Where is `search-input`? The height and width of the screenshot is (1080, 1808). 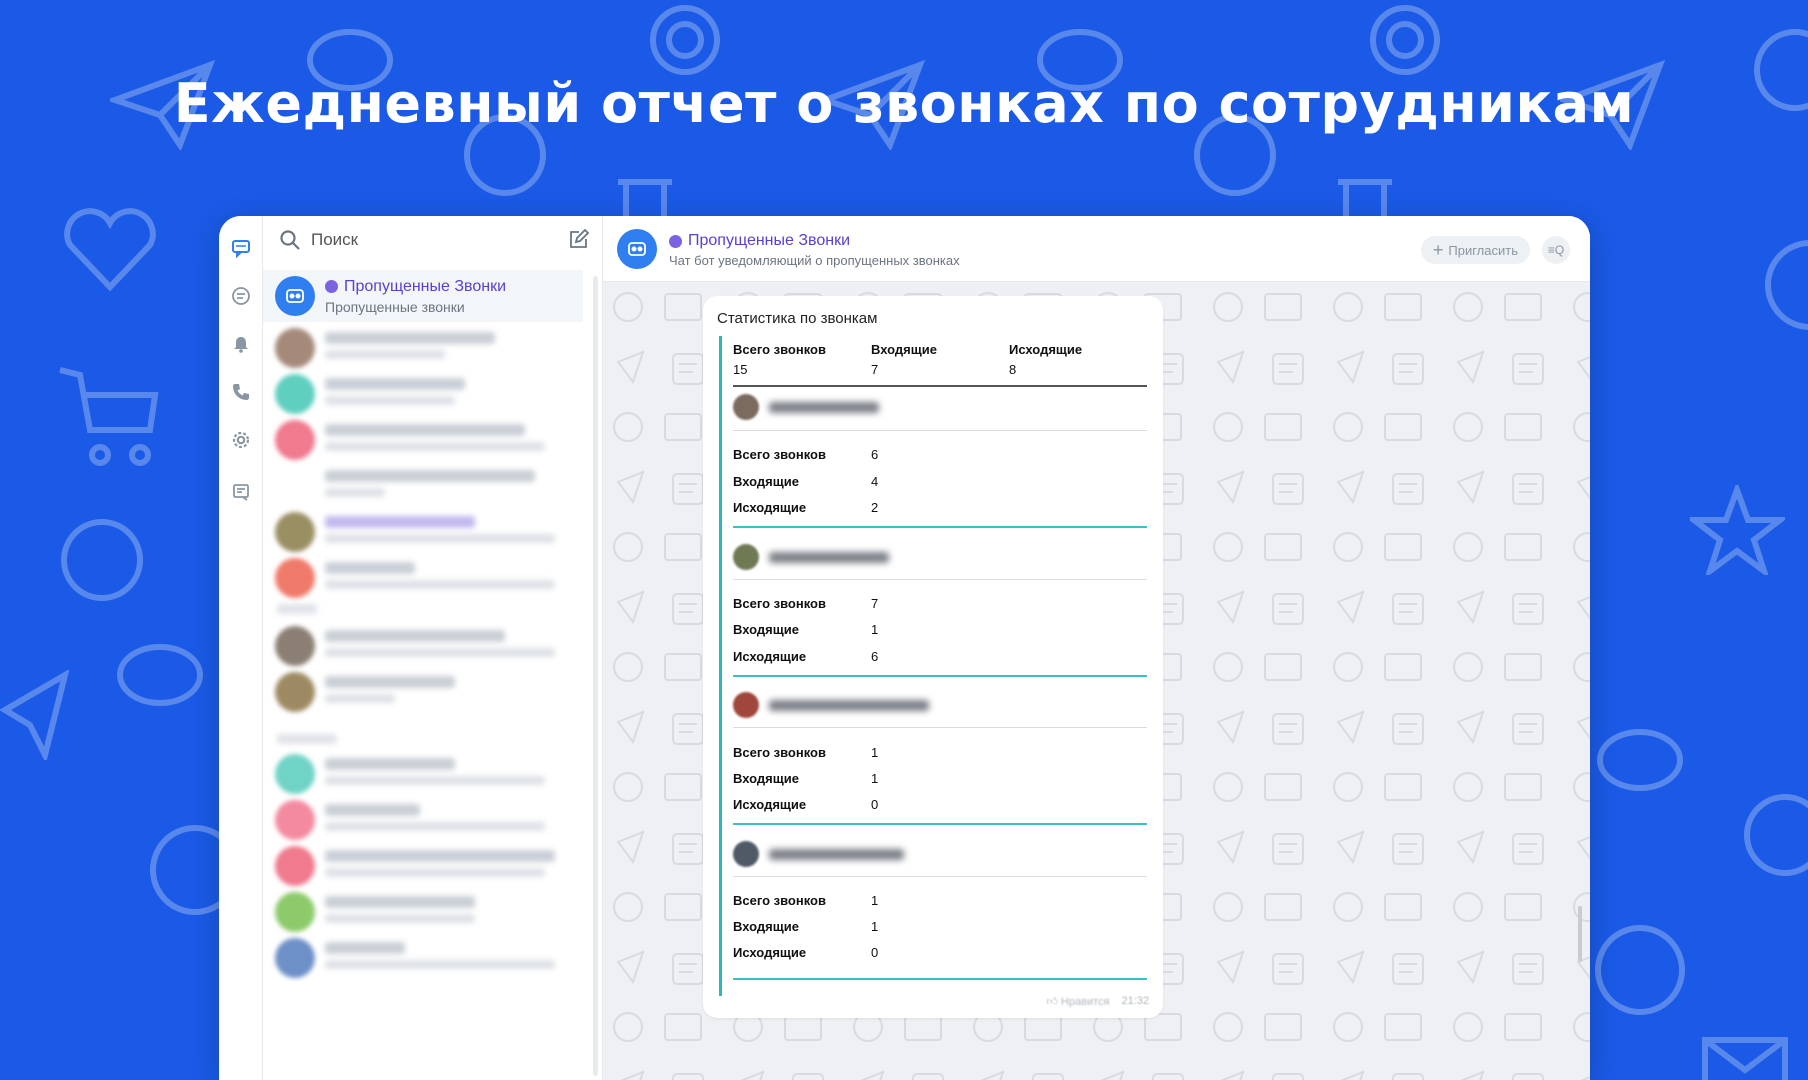 search-input is located at coordinates (421, 240).